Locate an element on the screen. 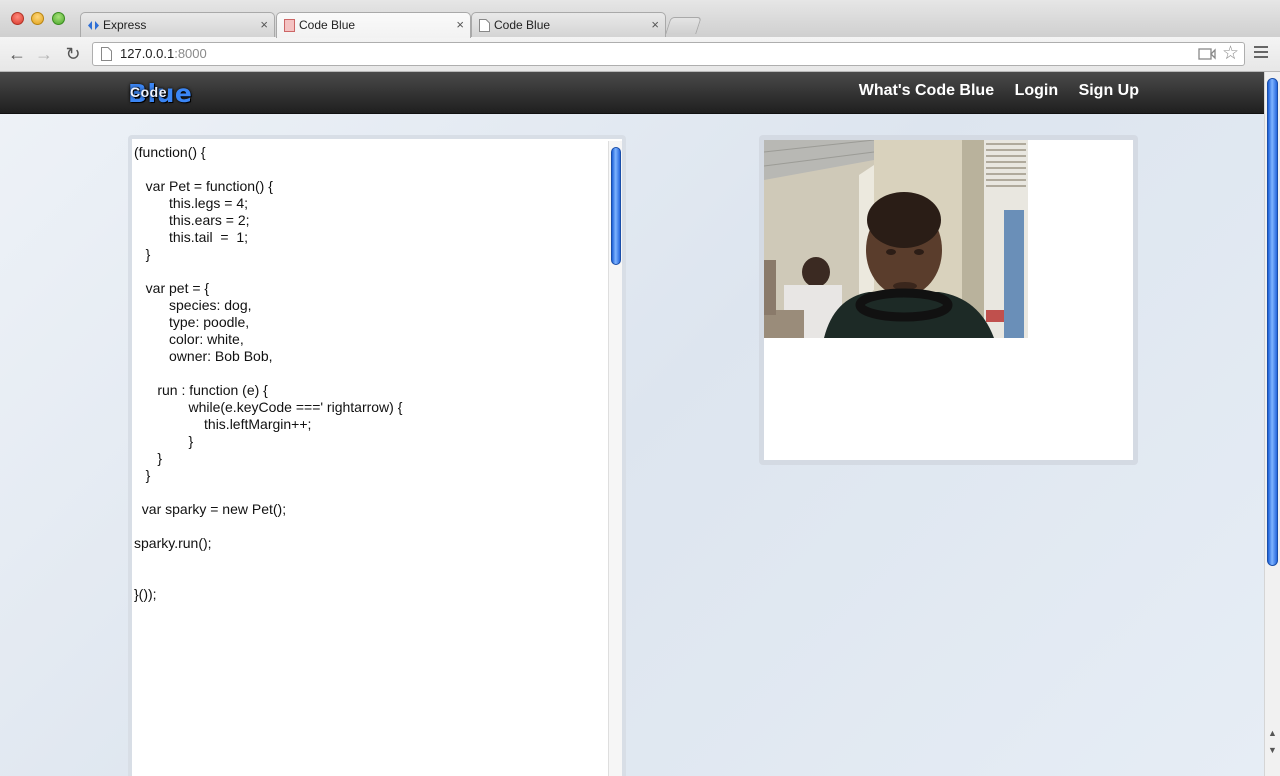 This screenshot has width=1280, height=776. code-line: while(e.keyCode ===' rightarrow) { is located at coordinates (268, 407).